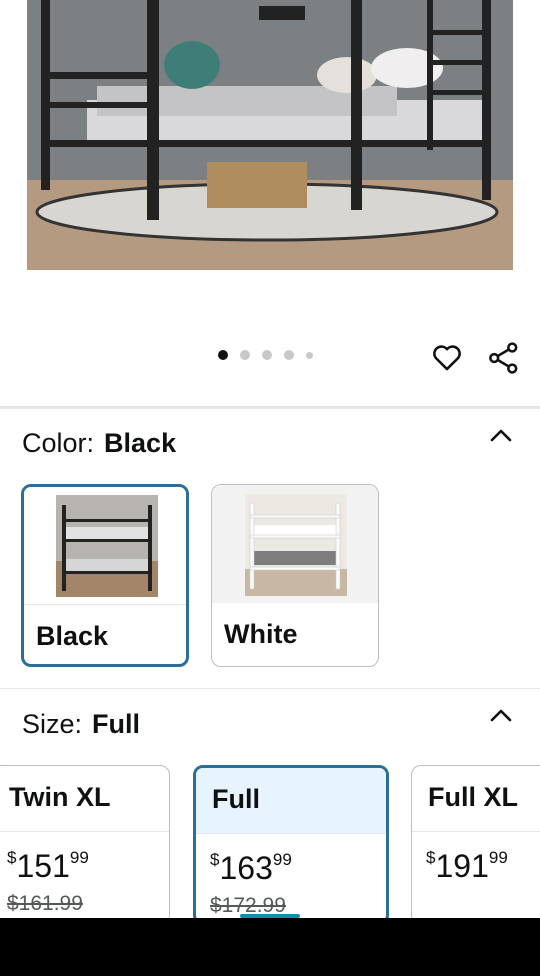 The width and height of the screenshot is (540, 976). I want to click on size-option-price: $16399, so click(251, 868).